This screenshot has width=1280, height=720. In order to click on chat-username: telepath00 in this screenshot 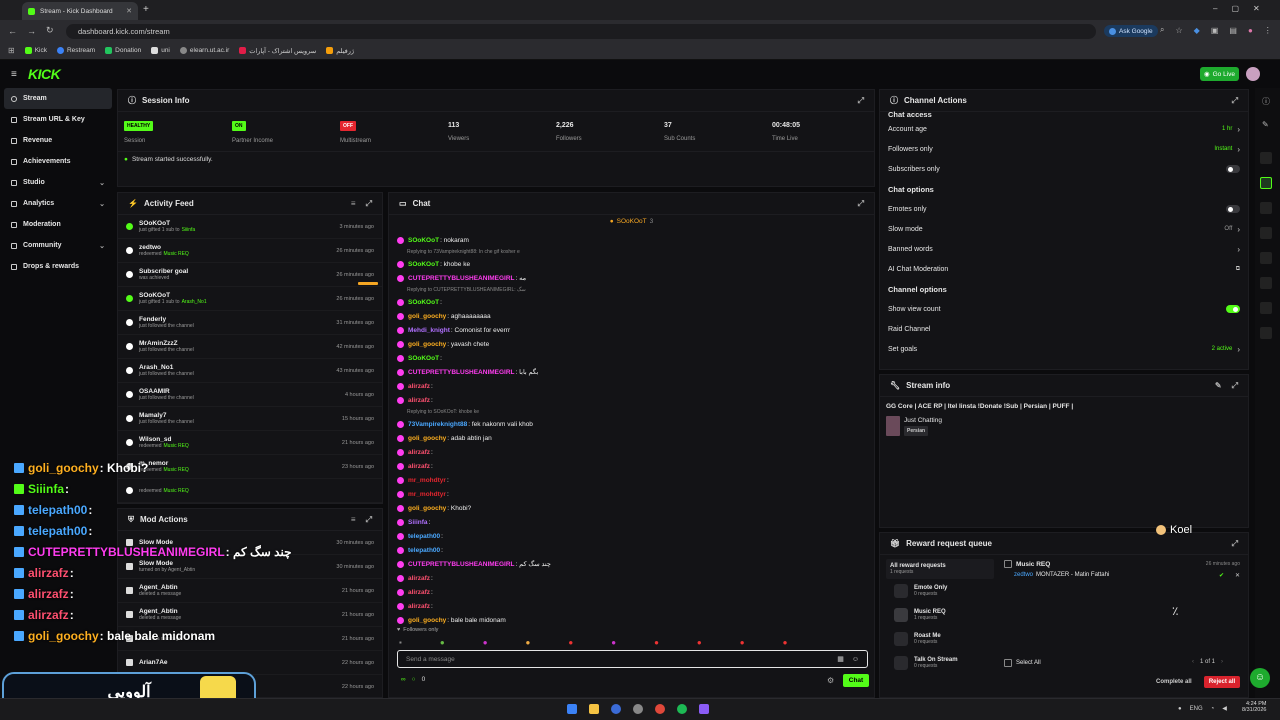, I will do `click(424, 536)`.